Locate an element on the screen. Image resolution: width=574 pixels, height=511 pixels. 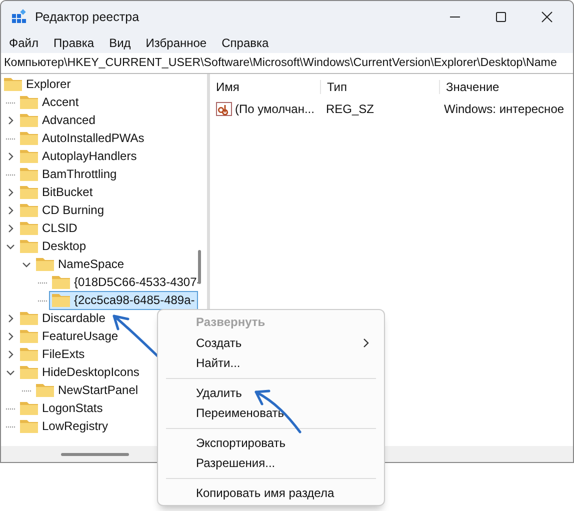
table-cell-text: Windows: интересное is located at coordinates (503, 109).